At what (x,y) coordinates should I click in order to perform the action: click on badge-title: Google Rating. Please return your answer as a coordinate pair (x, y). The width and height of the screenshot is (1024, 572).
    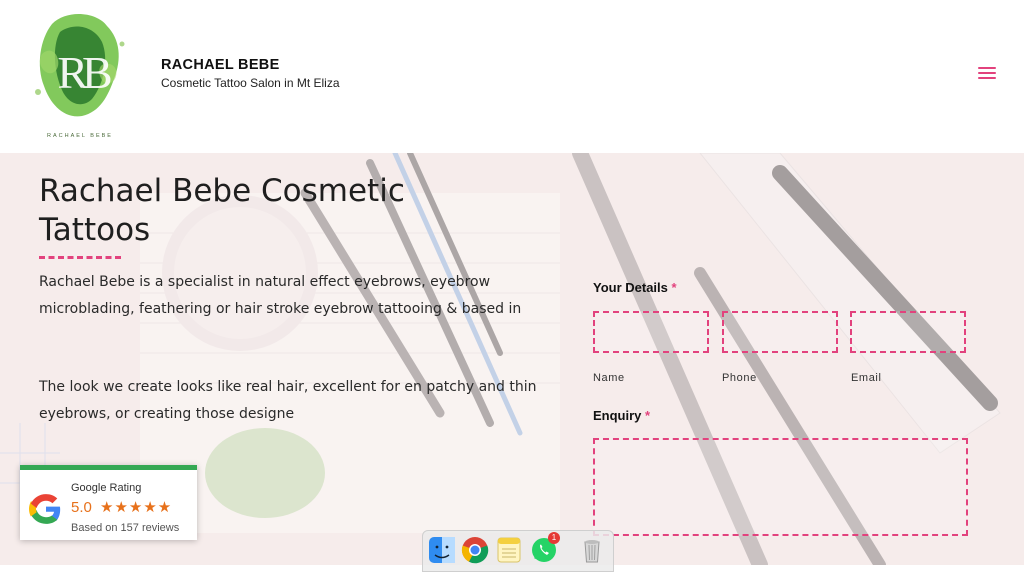
    Looking at the image, I should click on (106, 488).